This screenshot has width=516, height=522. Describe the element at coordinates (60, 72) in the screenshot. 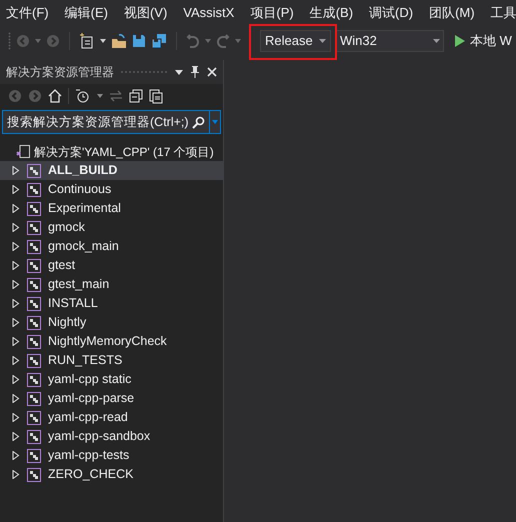

I see `panel-title: 解决方案资源管理器` at that location.